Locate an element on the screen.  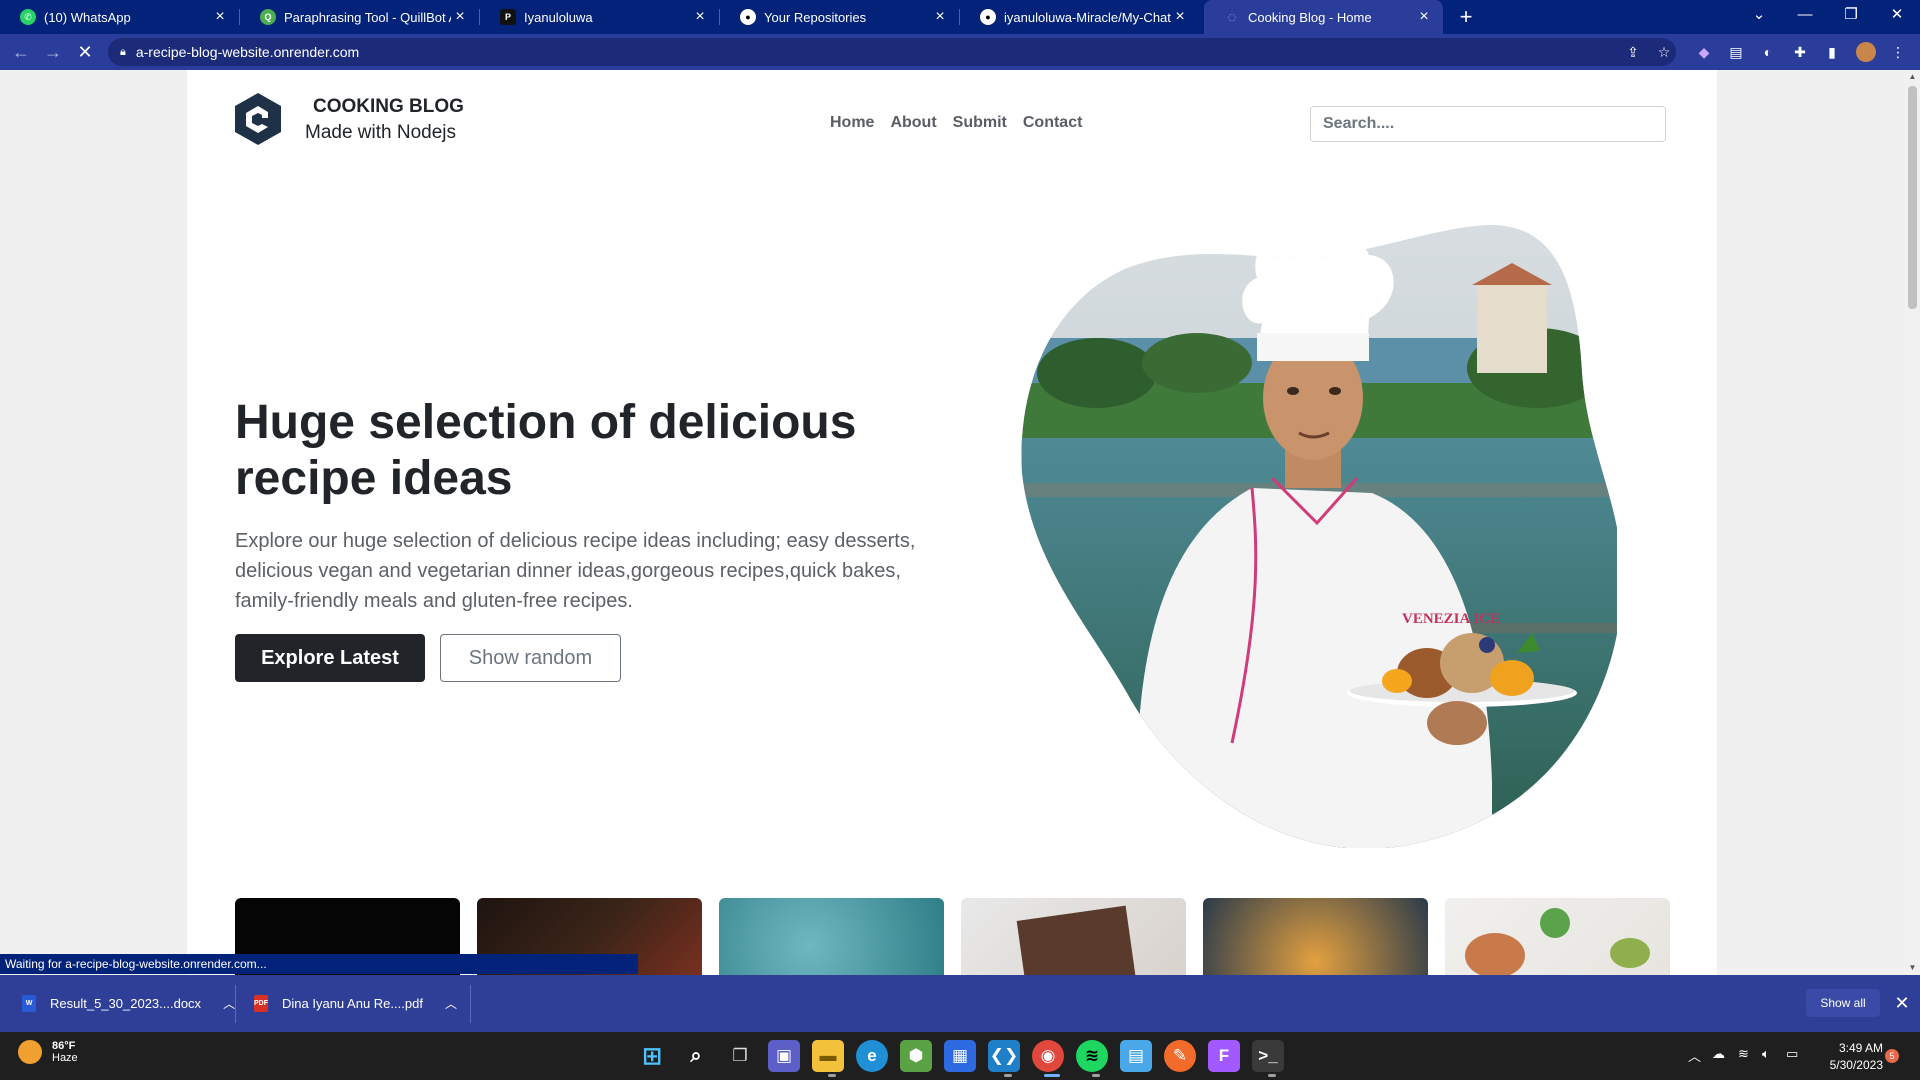
download-item-docx: W Result_5_30_2023....docx ︿ is located at coordinates (128, 1003).